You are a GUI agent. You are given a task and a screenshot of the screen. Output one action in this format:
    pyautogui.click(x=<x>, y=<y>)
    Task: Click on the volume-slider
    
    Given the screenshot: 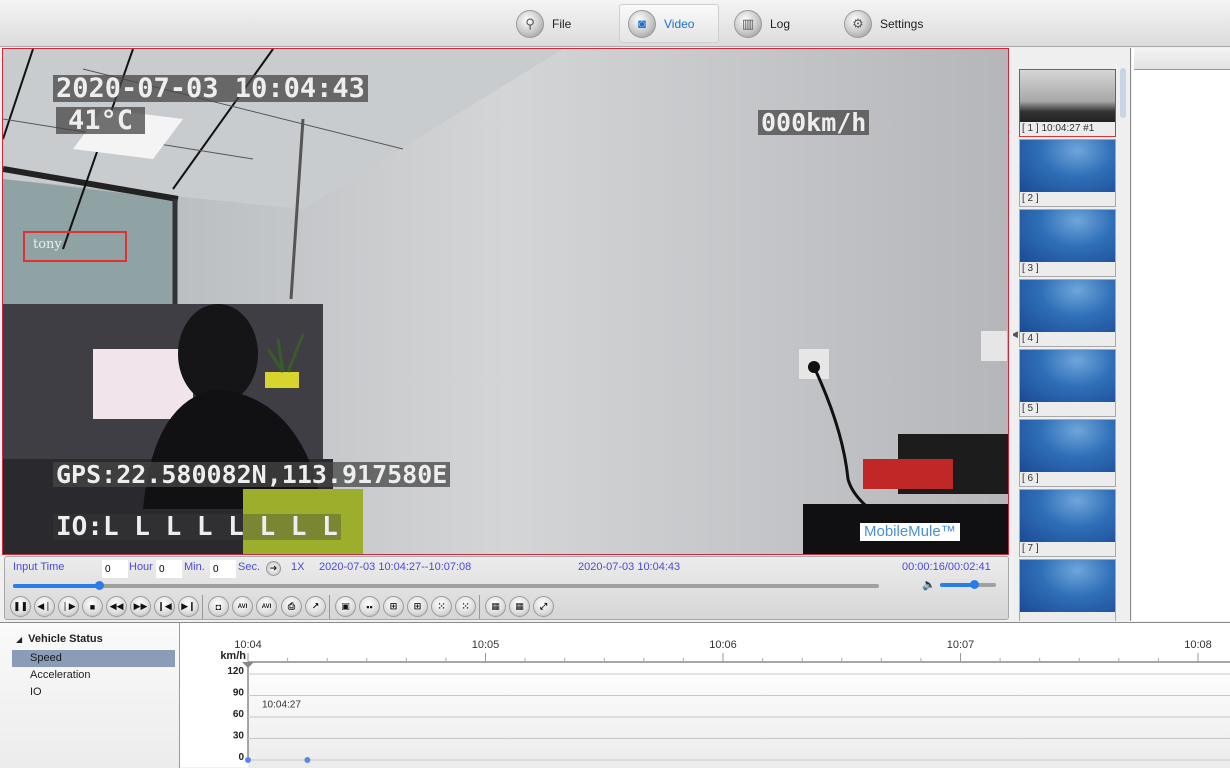 What is the action you would take?
    pyautogui.click(x=968, y=584)
    